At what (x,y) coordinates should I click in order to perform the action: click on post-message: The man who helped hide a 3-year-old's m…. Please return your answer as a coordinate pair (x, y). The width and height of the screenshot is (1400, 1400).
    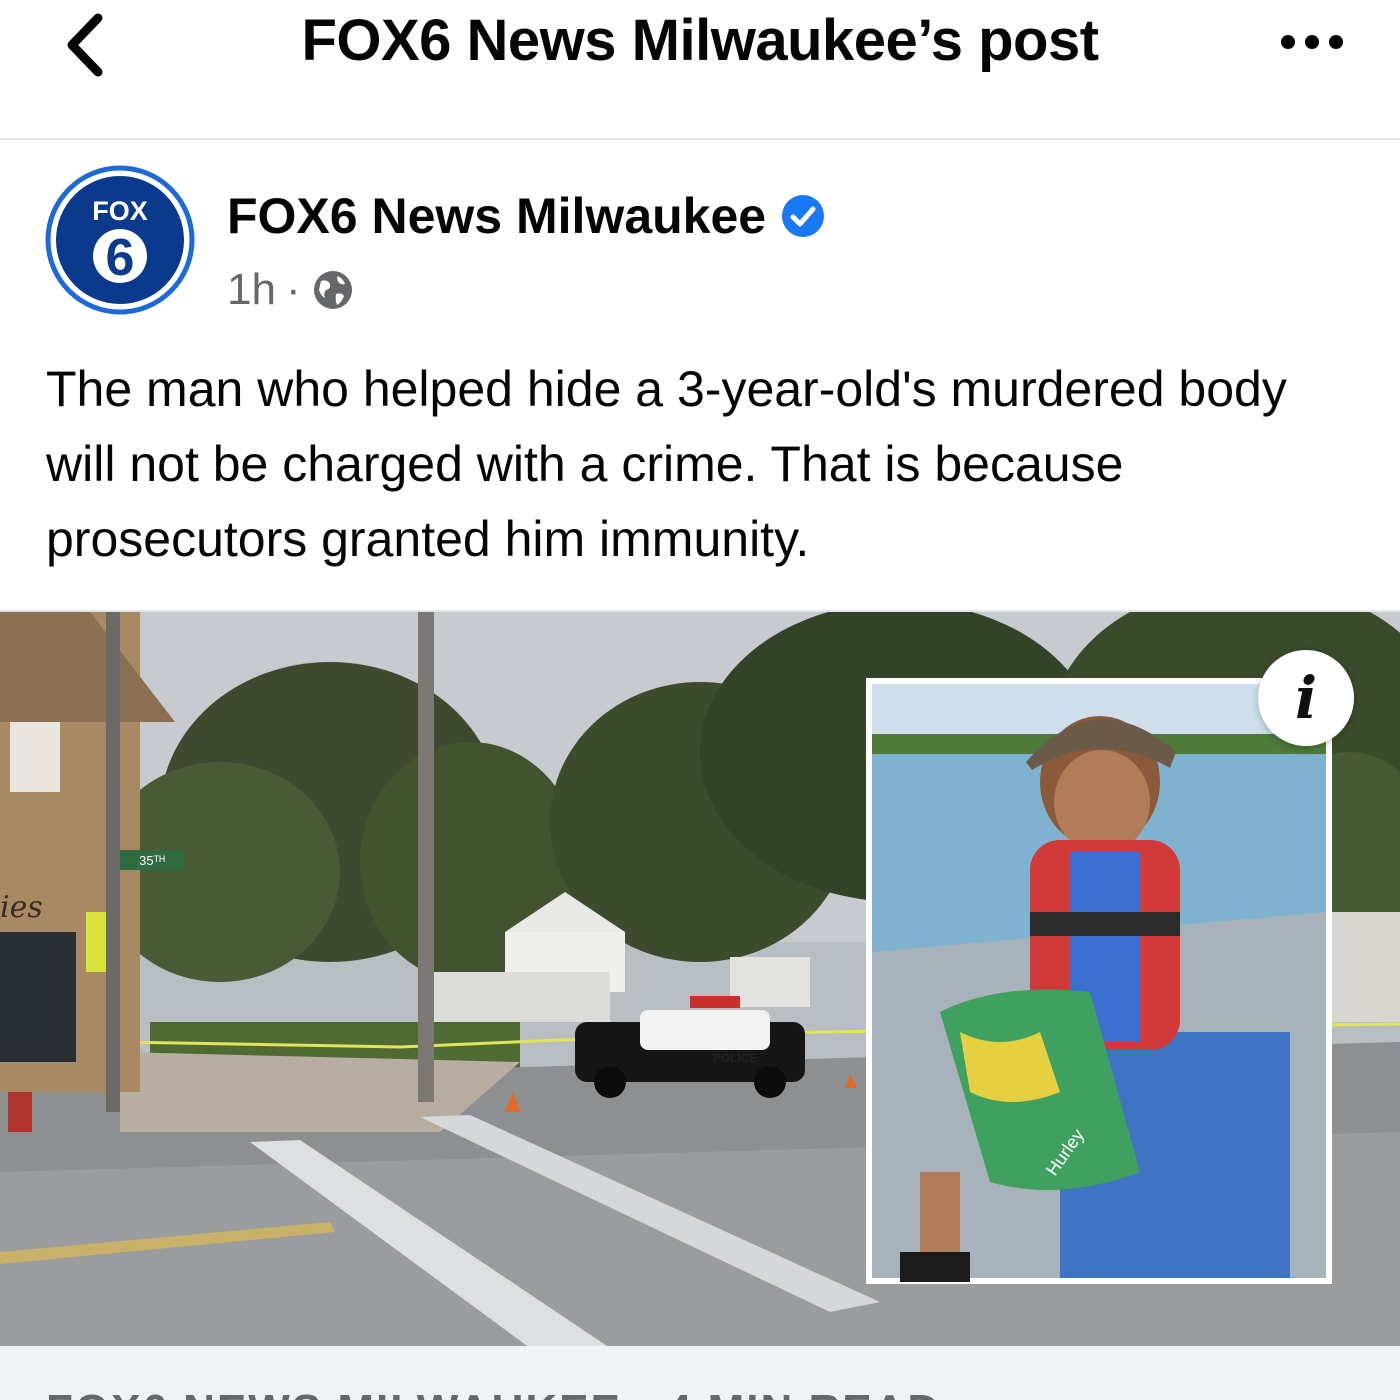
    Looking at the image, I should click on (666, 464).